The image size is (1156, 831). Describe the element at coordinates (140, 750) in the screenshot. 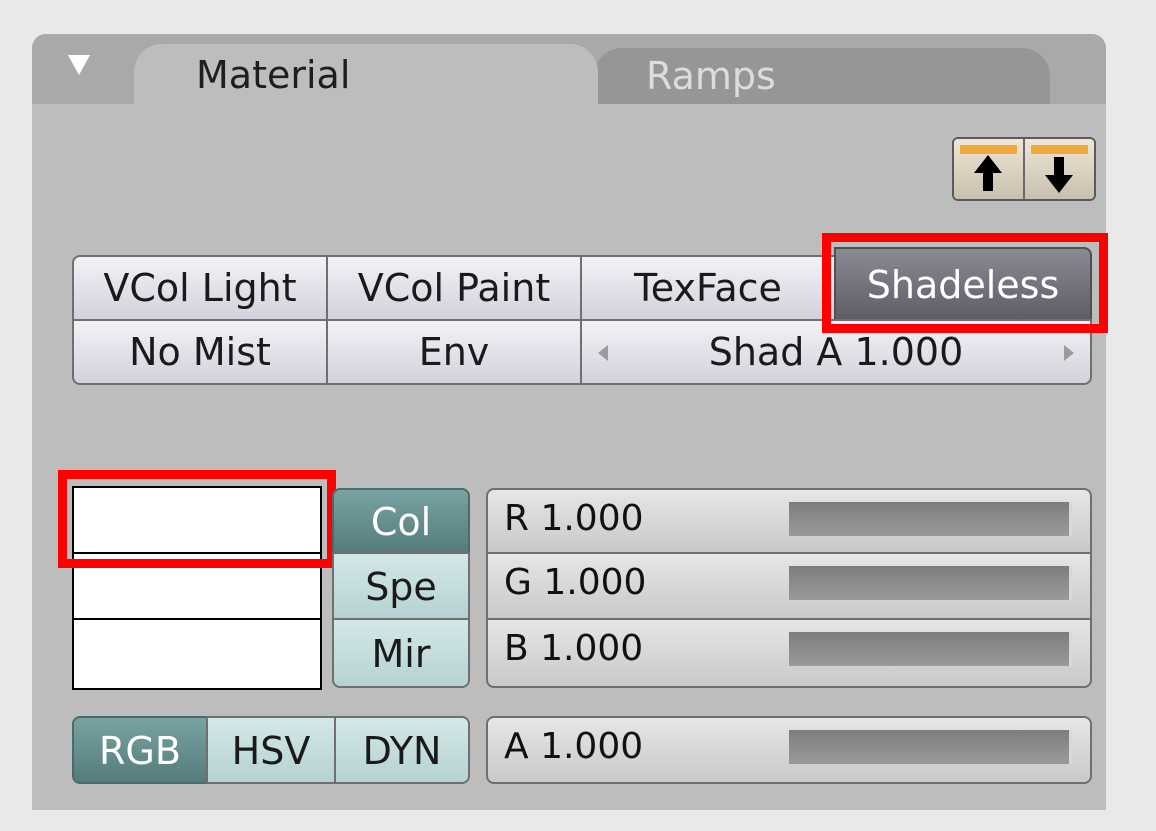

I see `rgb-mode-button: RGB` at that location.